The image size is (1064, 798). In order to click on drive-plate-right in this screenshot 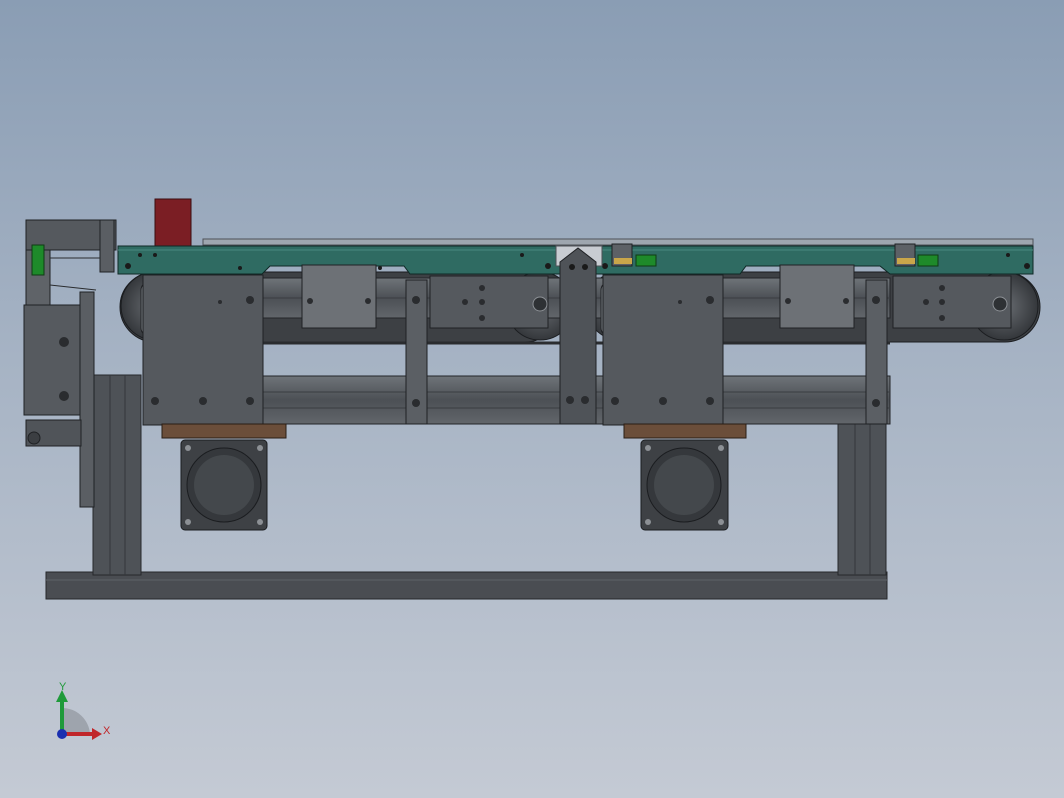, I will do `click(663, 350)`.